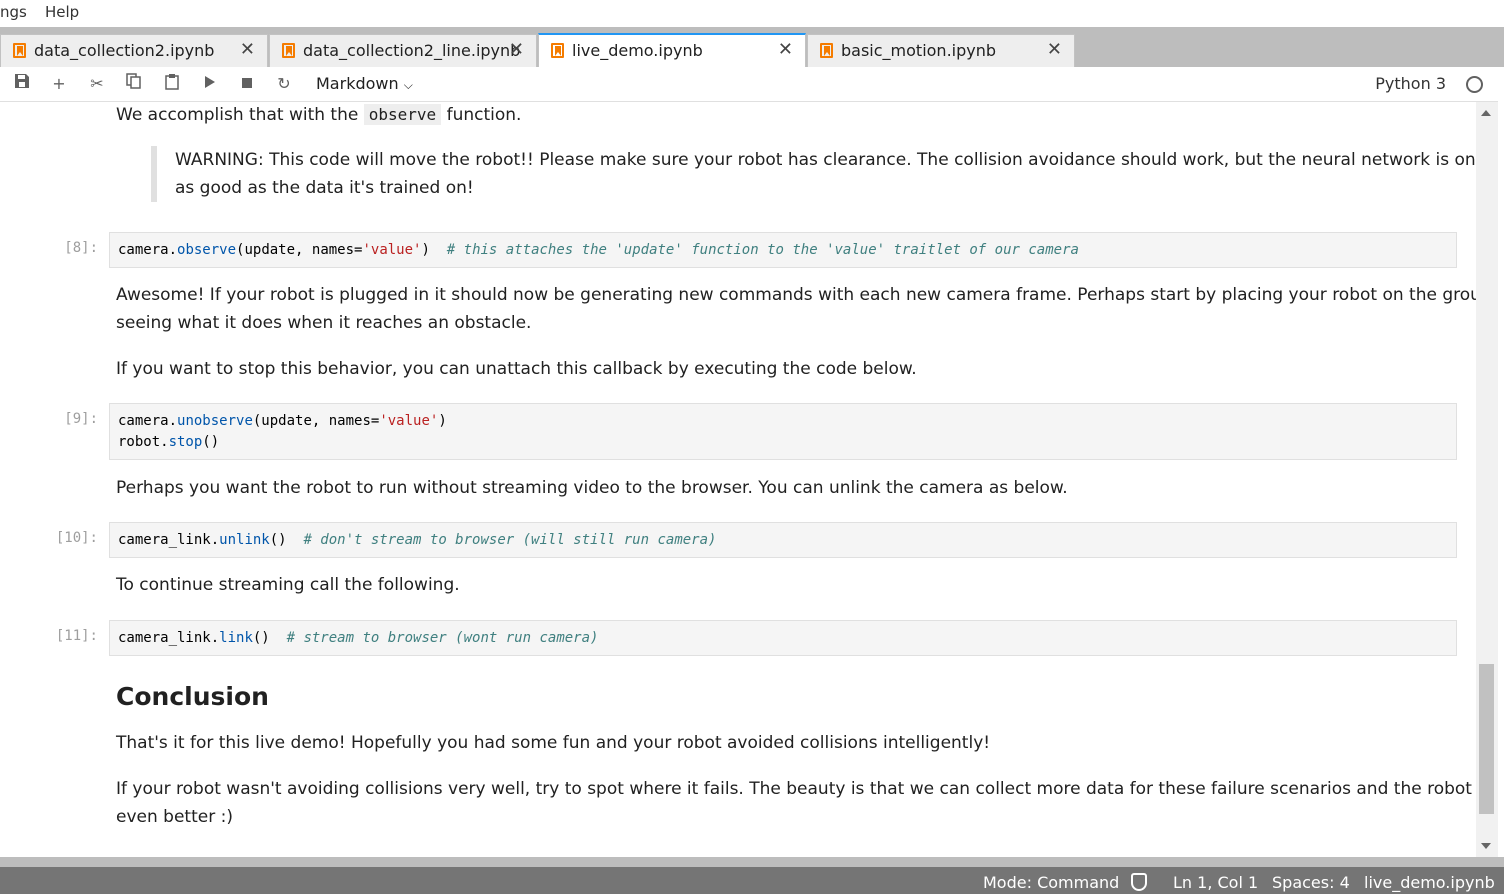 Image resolution: width=1504 pixels, height=894 pixels. Describe the element at coordinates (22, 84) in the screenshot. I see `save-icon` at that location.